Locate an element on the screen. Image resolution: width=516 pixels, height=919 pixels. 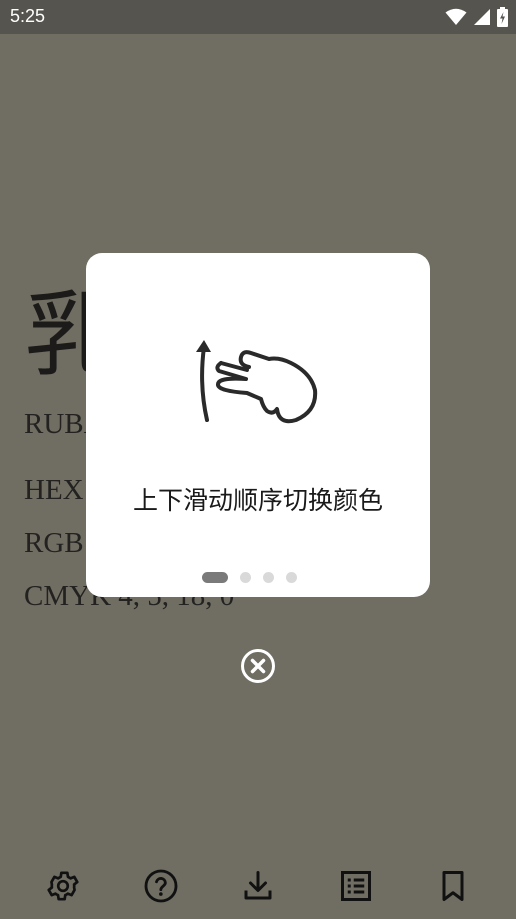
status-time: 5:25 is located at coordinates (28, 16).